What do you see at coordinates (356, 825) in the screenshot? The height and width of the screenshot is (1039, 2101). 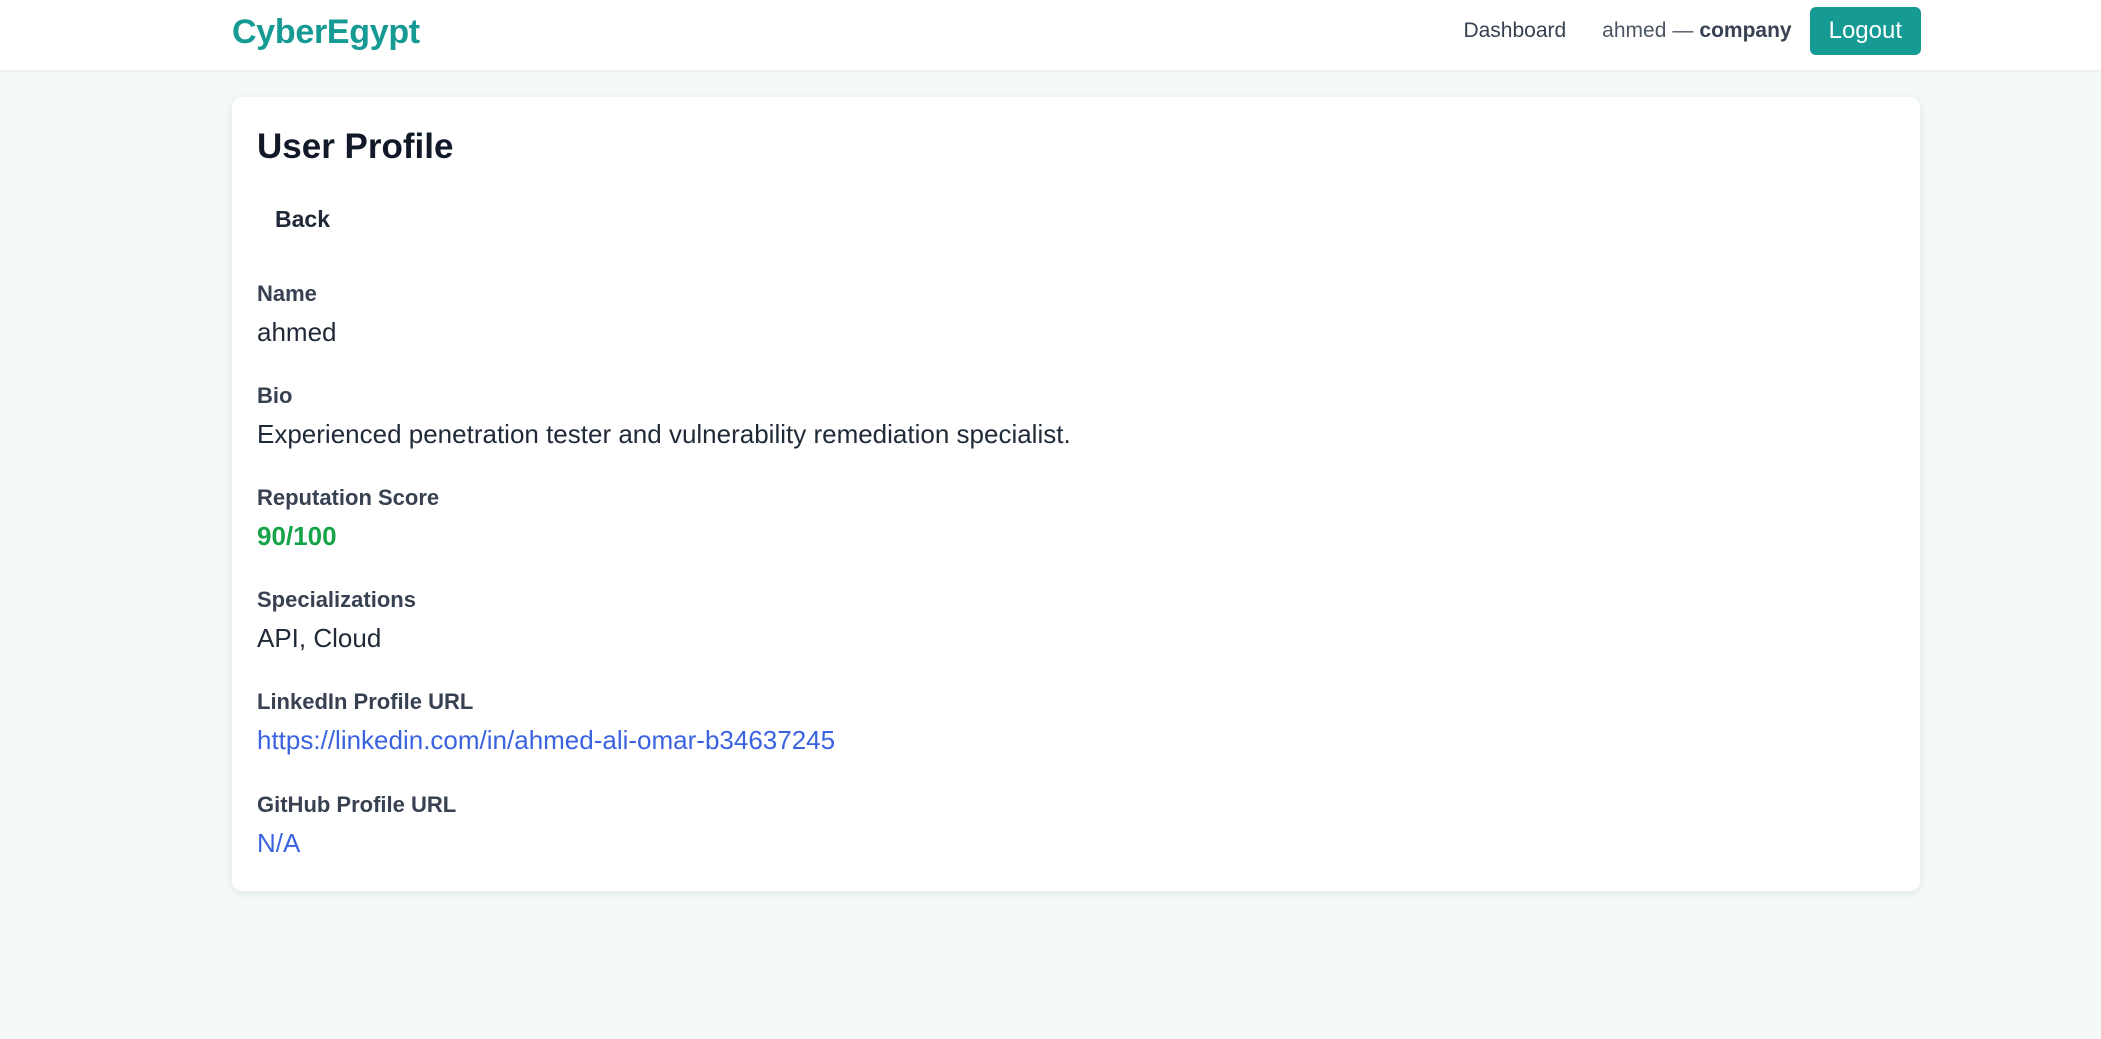 I see `field-github: GitHub Profile URL N/A` at bounding box center [356, 825].